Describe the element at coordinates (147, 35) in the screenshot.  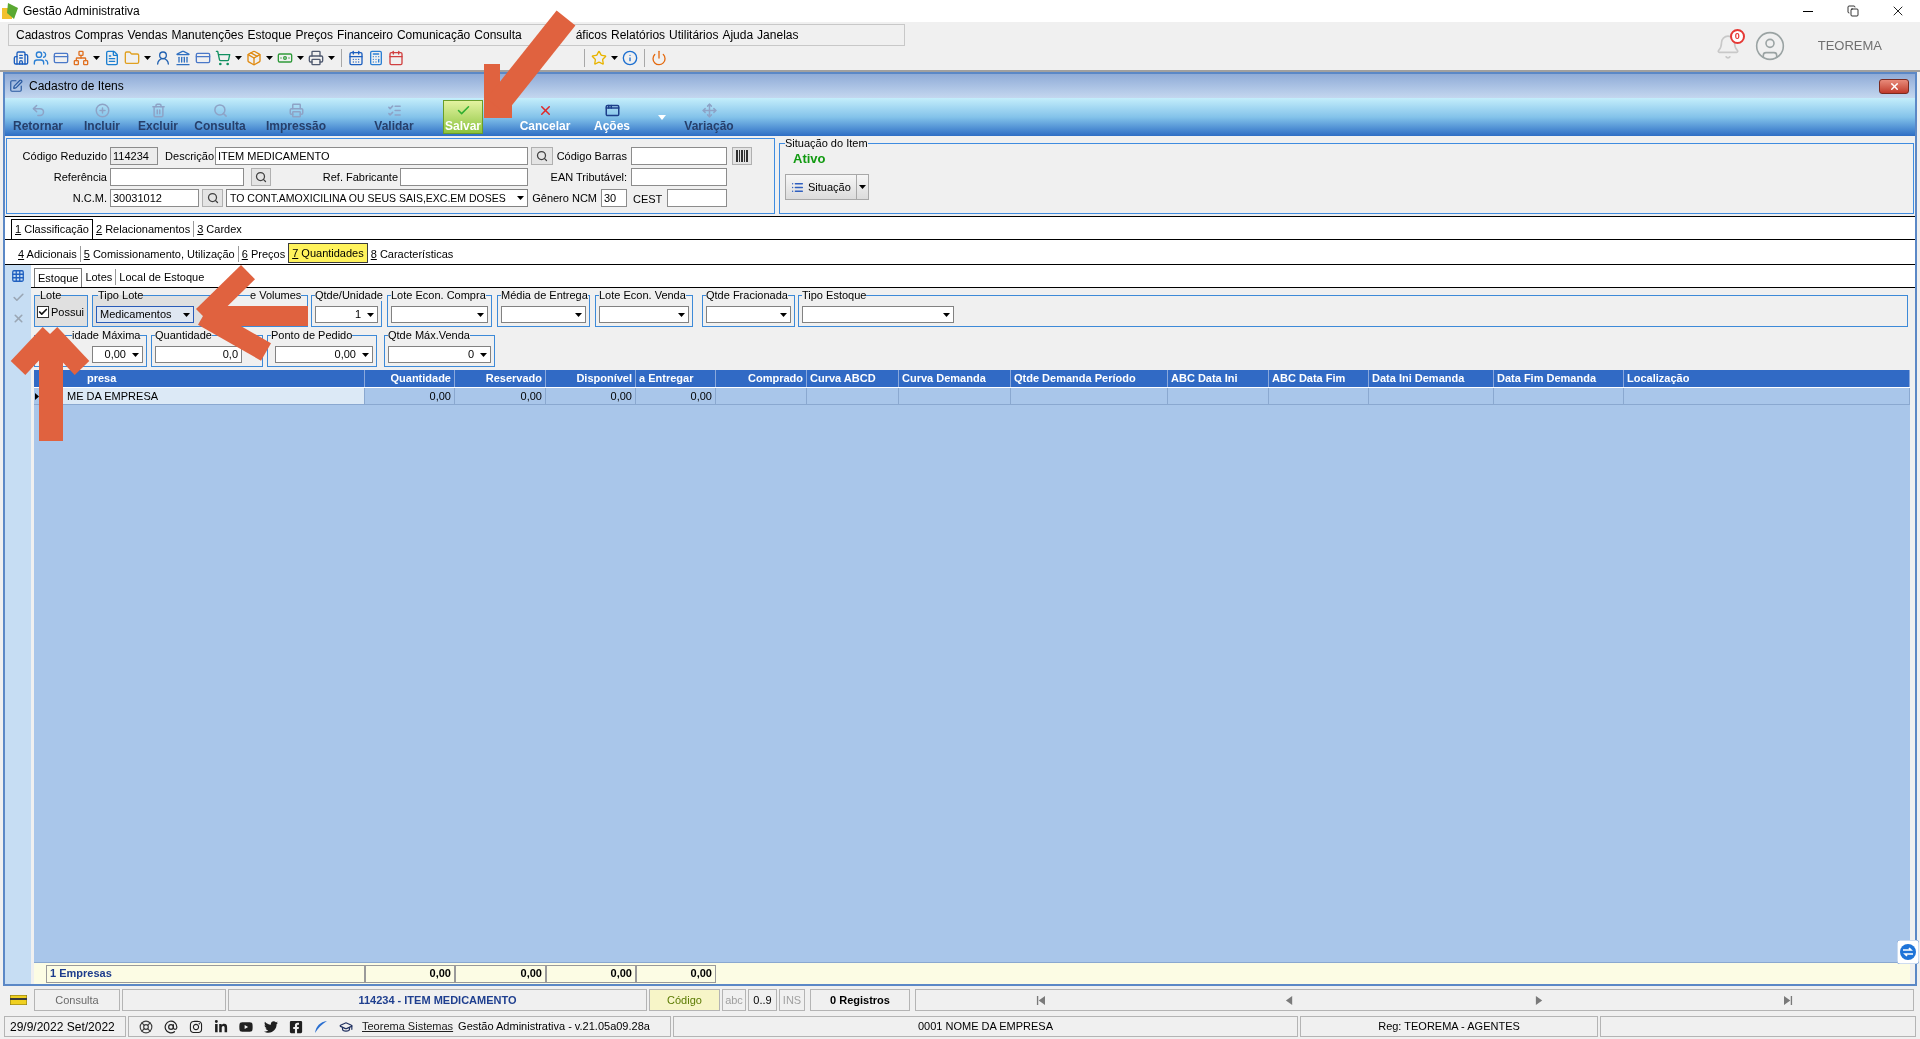
I see `menu-item: Vendas` at that location.